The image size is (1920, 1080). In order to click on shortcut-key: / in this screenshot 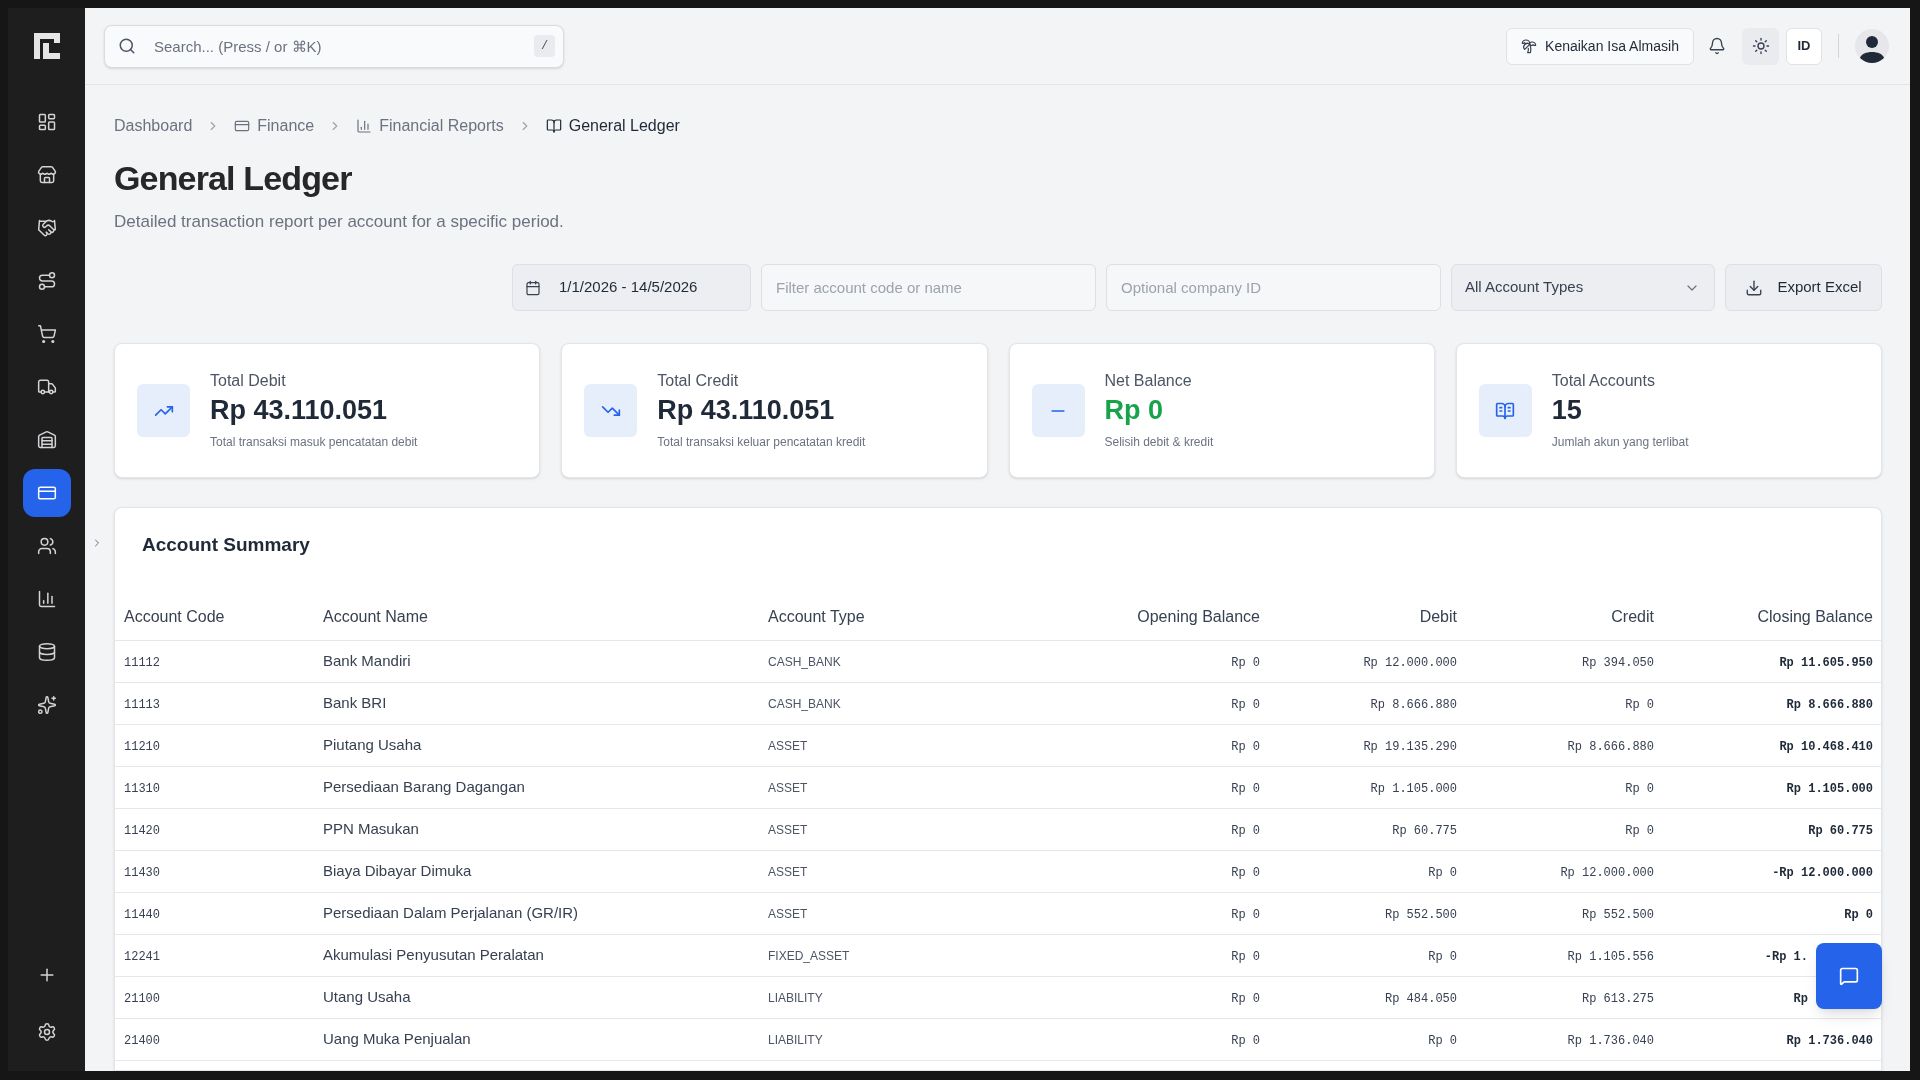, I will do `click(544, 45)`.